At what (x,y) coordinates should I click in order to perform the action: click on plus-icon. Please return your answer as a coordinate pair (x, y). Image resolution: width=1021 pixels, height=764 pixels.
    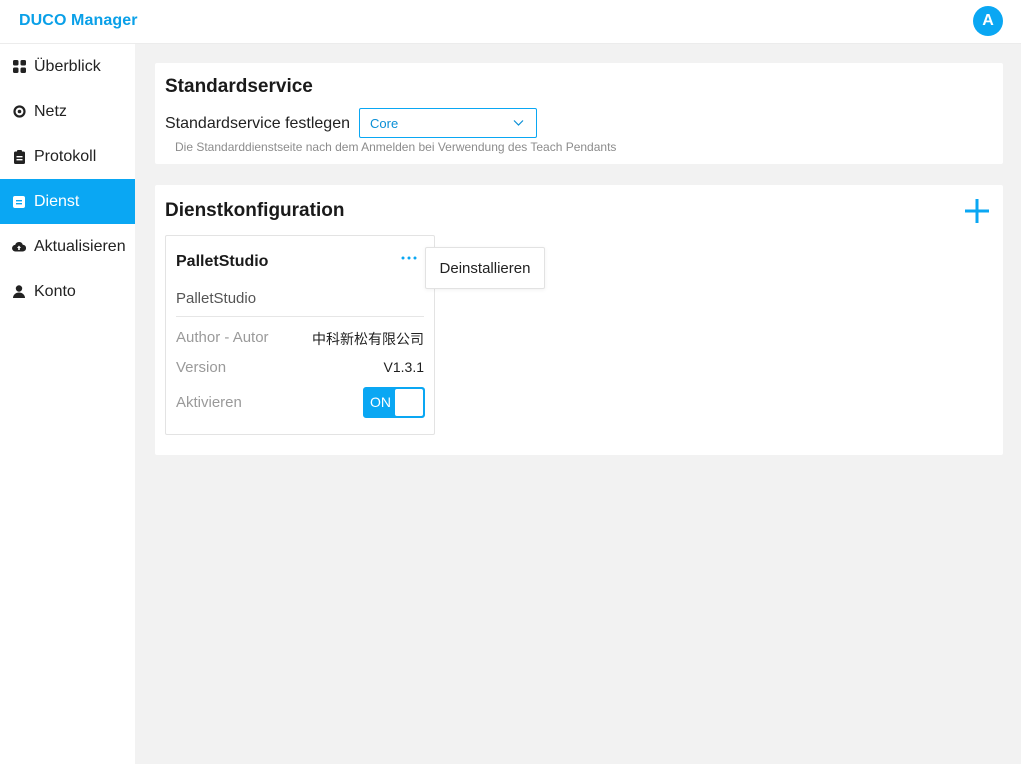
    Looking at the image, I should click on (977, 211).